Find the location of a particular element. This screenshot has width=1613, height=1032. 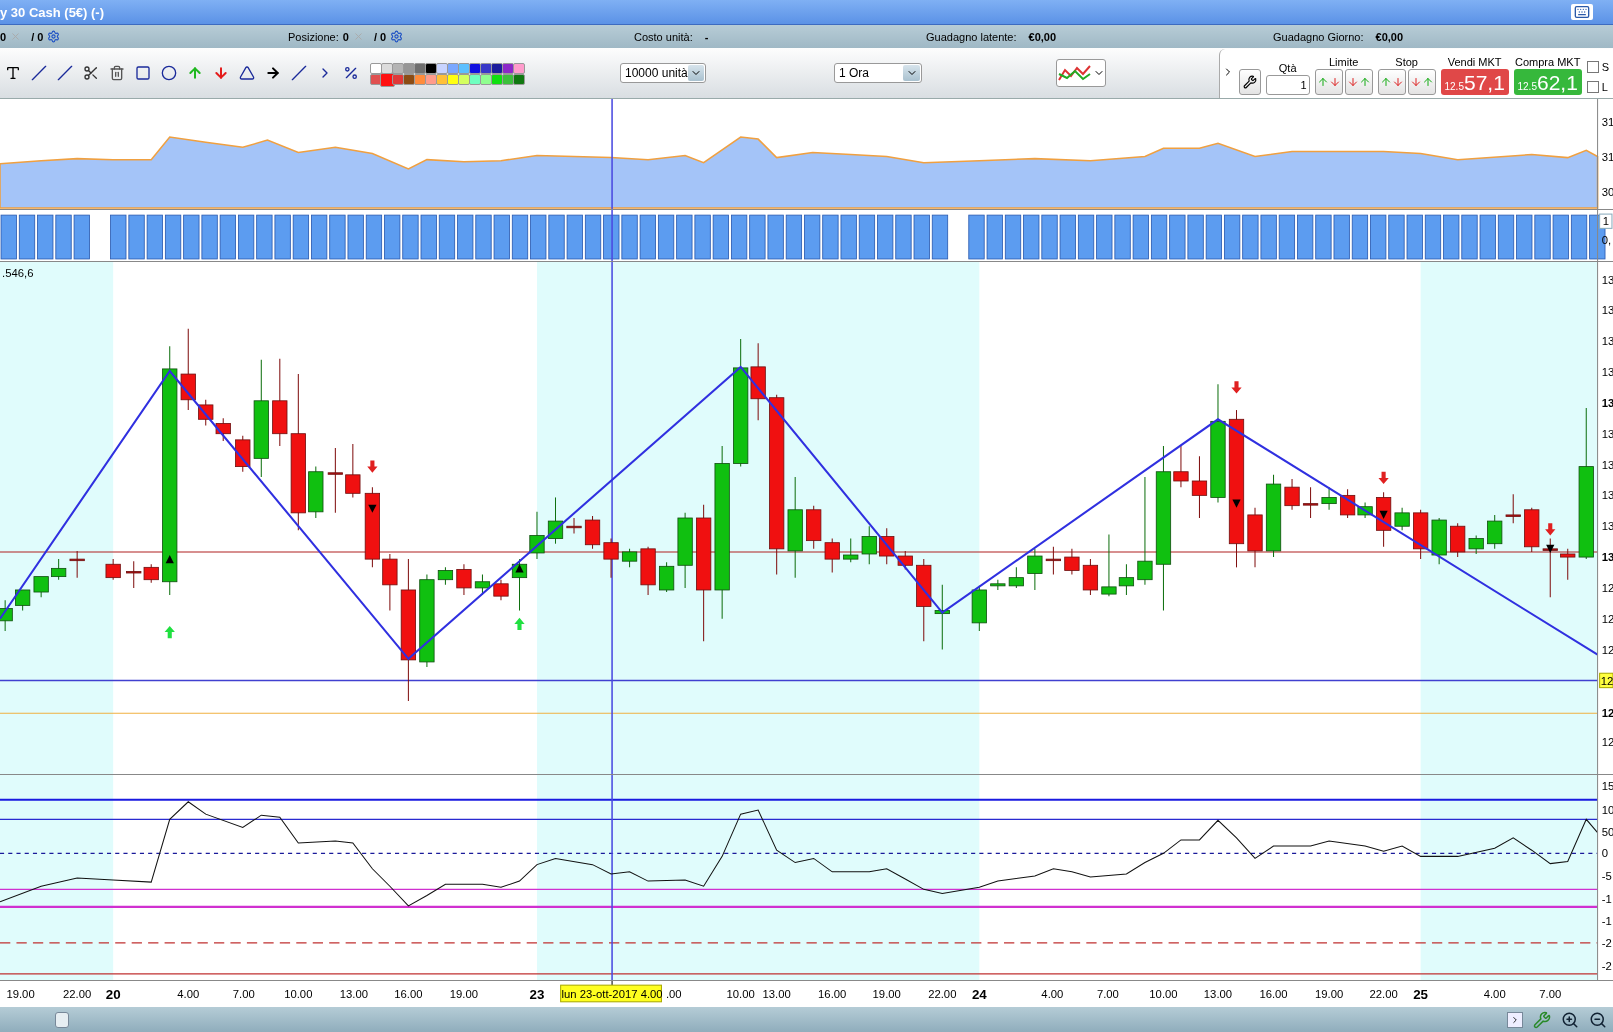

cursor-date-label: lun 23-ott-2017 4.00 is located at coordinates (611, 993).